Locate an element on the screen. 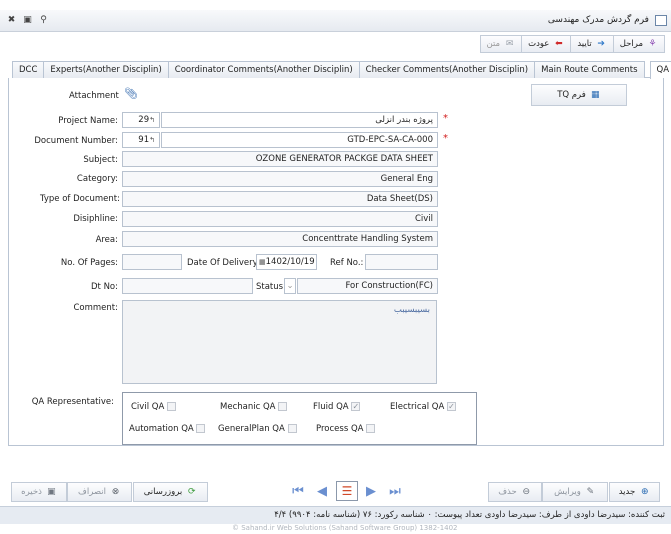 Image resolution: width=671 pixels, height=534 pixels. text-button: متن ✉ is located at coordinates (501, 44).